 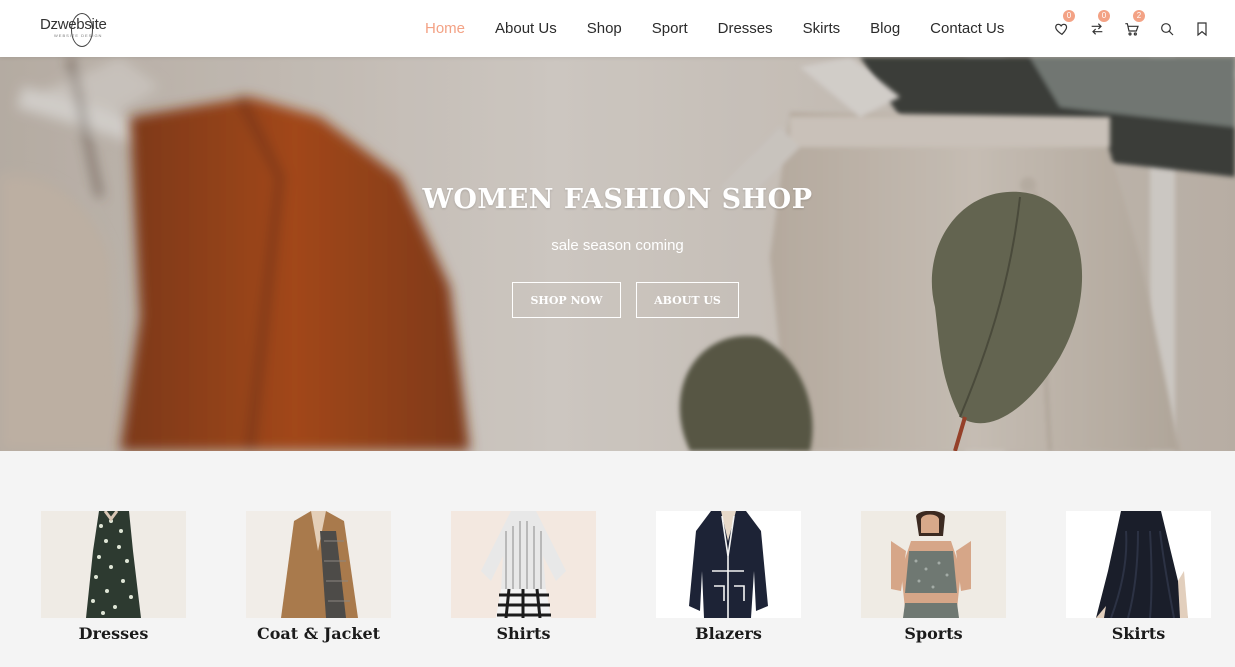 I want to click on category-shirts: Shirts, so click(x=523, y=581).